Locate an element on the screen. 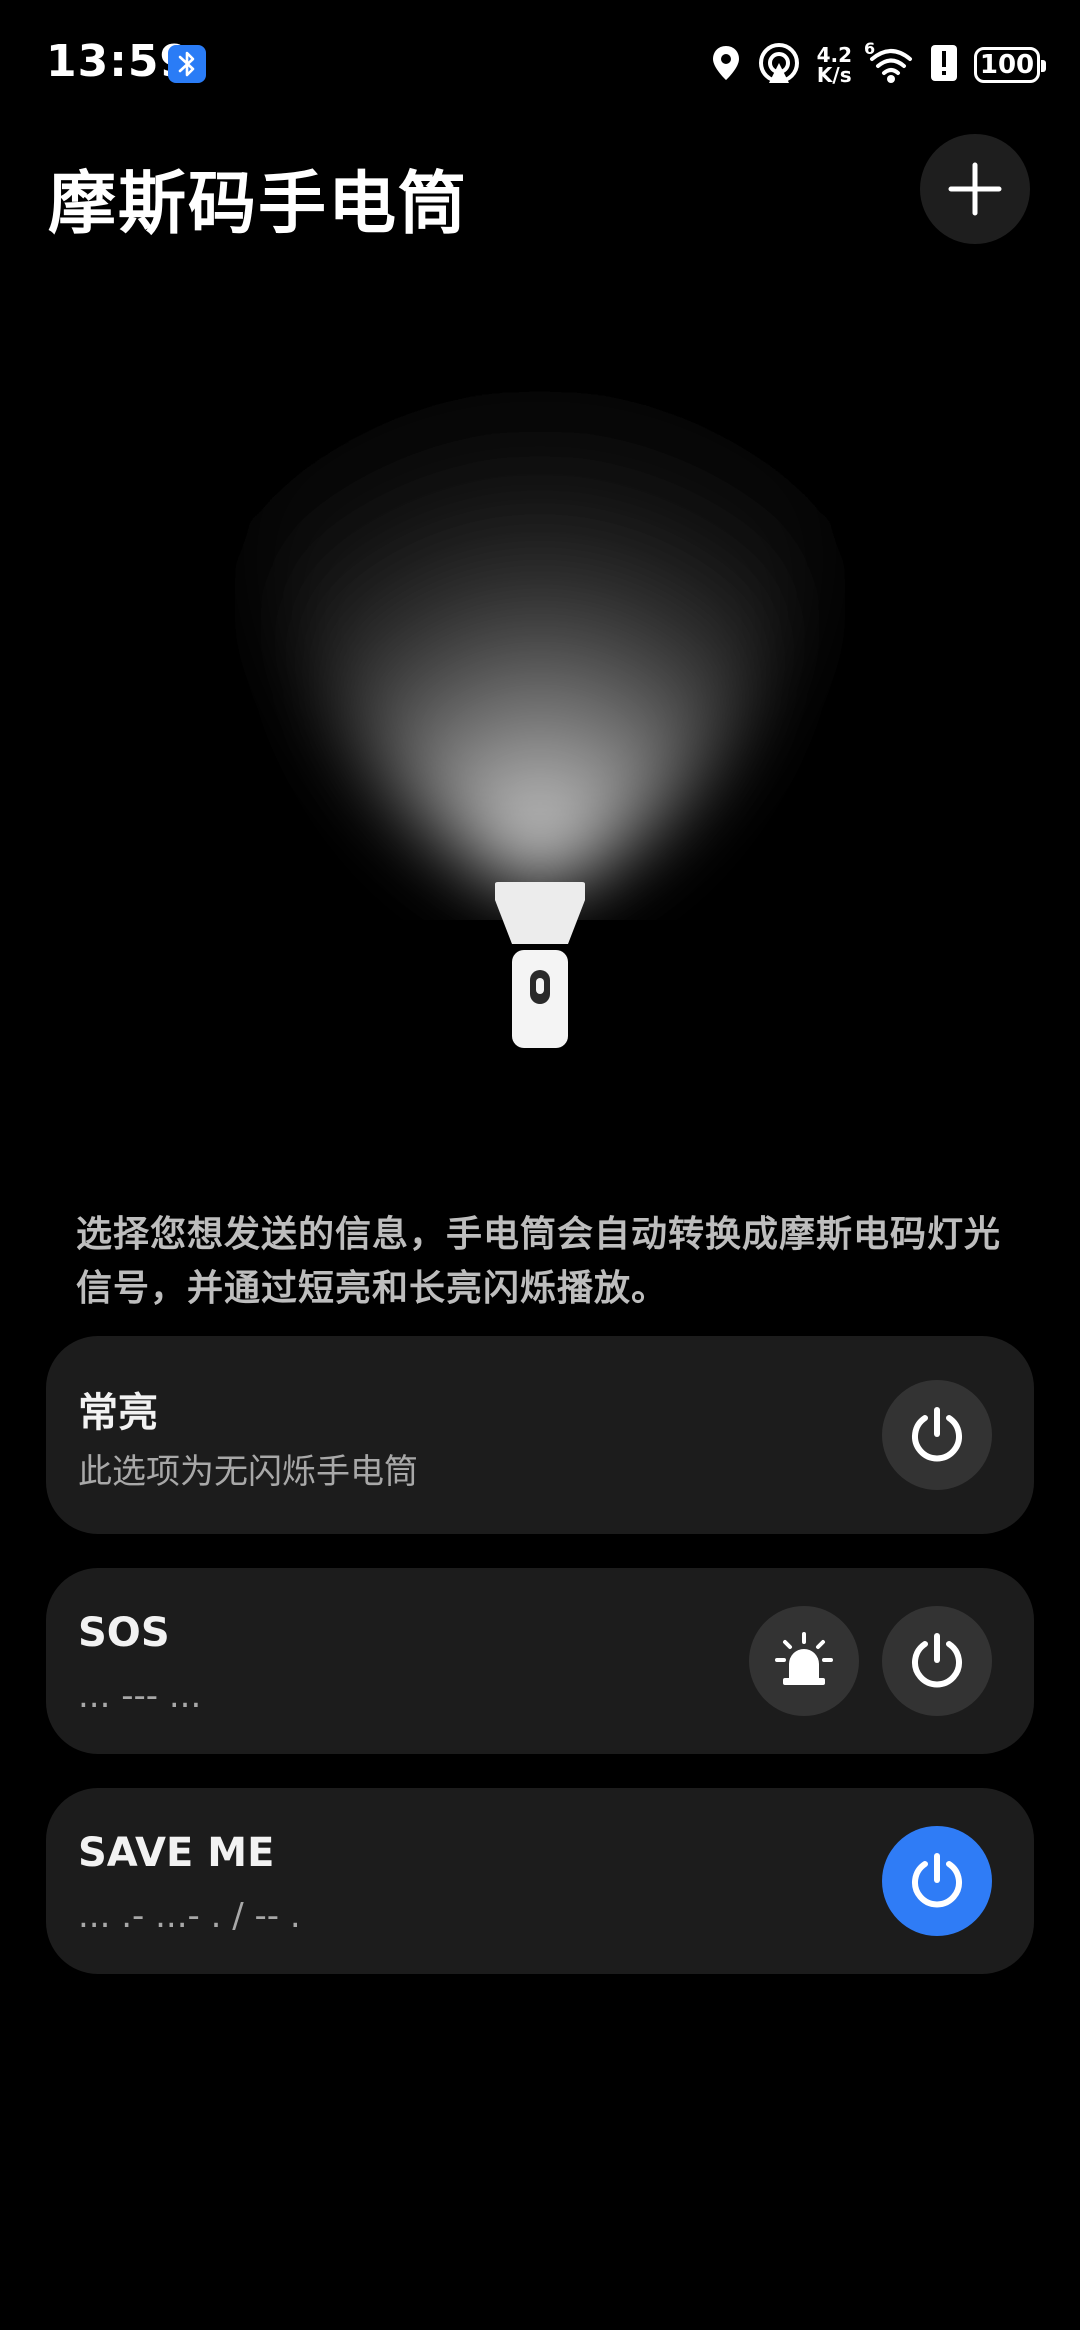 The height and width of the screenshot is (2330, 1080). plus-icon is located at coordinates (975, 189).